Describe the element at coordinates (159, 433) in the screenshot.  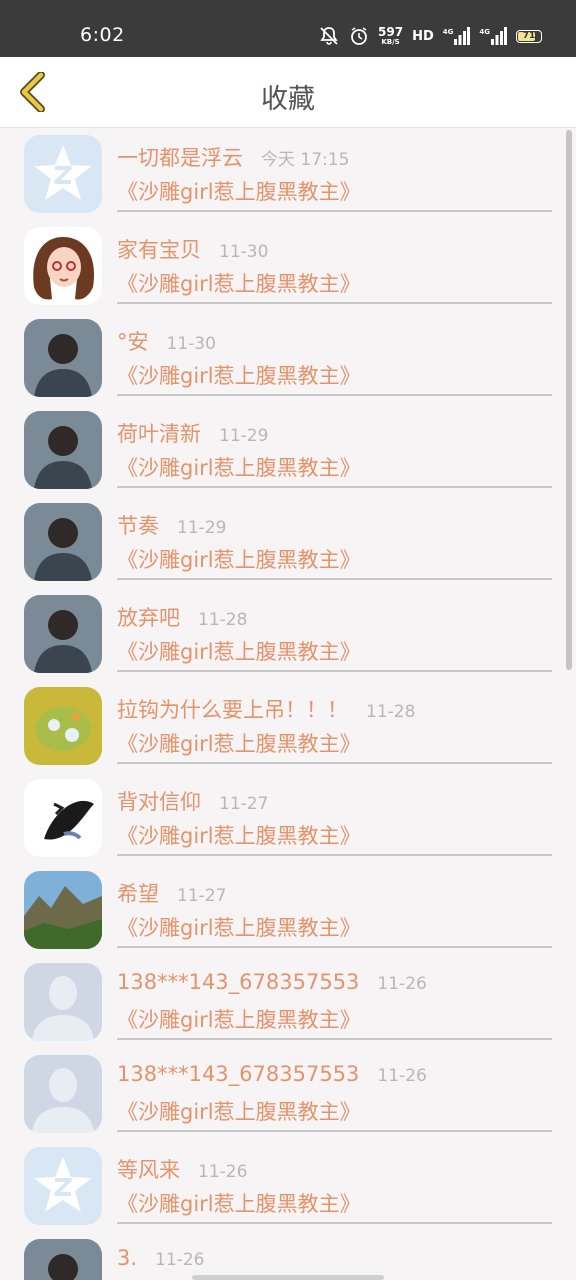
I see `user-name: 荷叶清新` at that location.